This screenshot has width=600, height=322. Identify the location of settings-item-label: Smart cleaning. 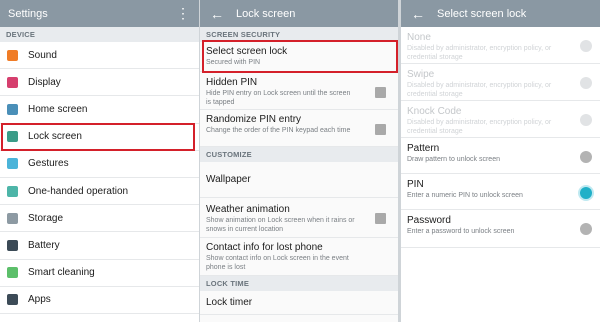
(61, 273).